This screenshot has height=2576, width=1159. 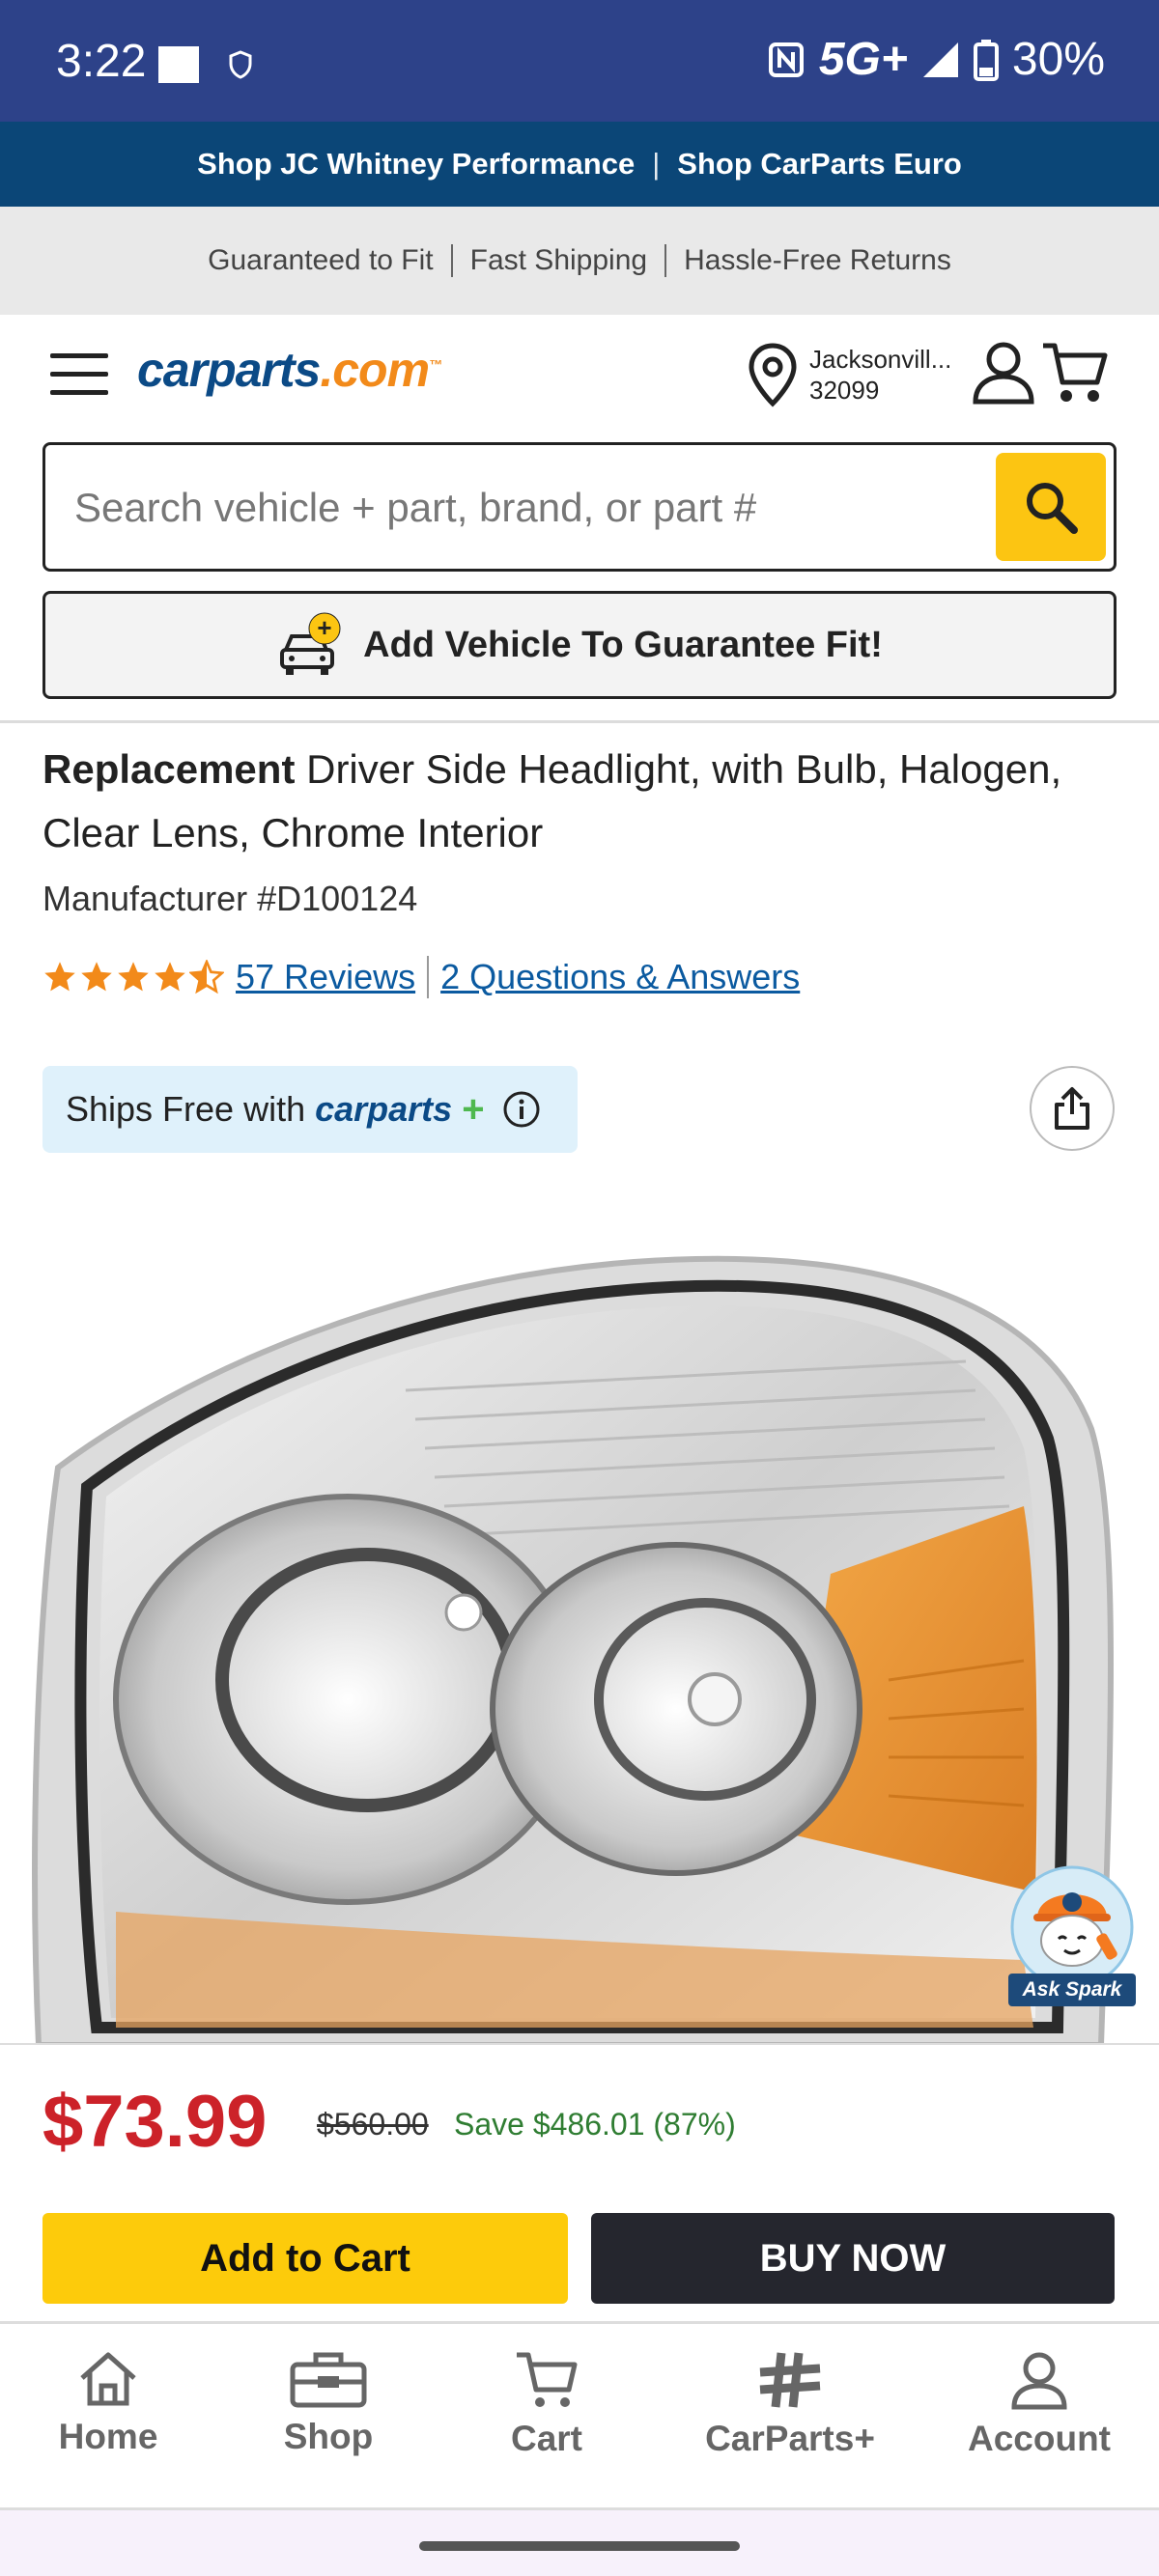 I want to click on rating-row: 57 Reviews 2 Questions & Answers, so click(x=421, y=977).